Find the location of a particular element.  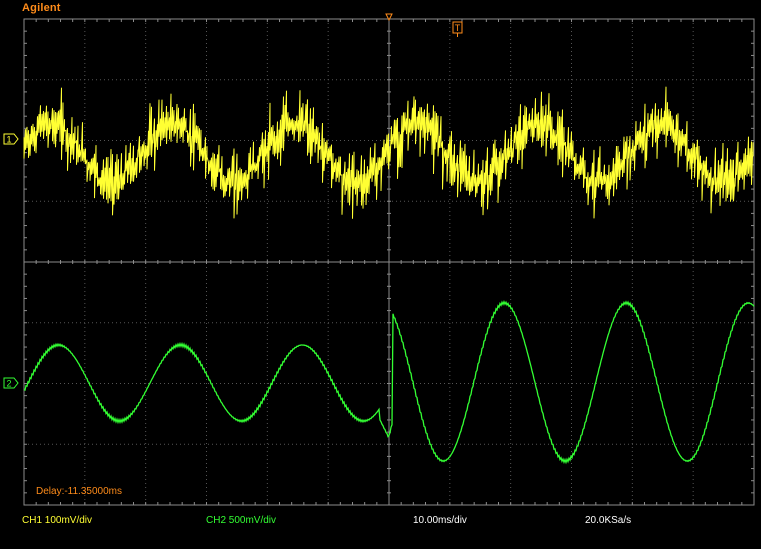

timebase-readout: 10.00ms/div is located at coordinates (440, 520).